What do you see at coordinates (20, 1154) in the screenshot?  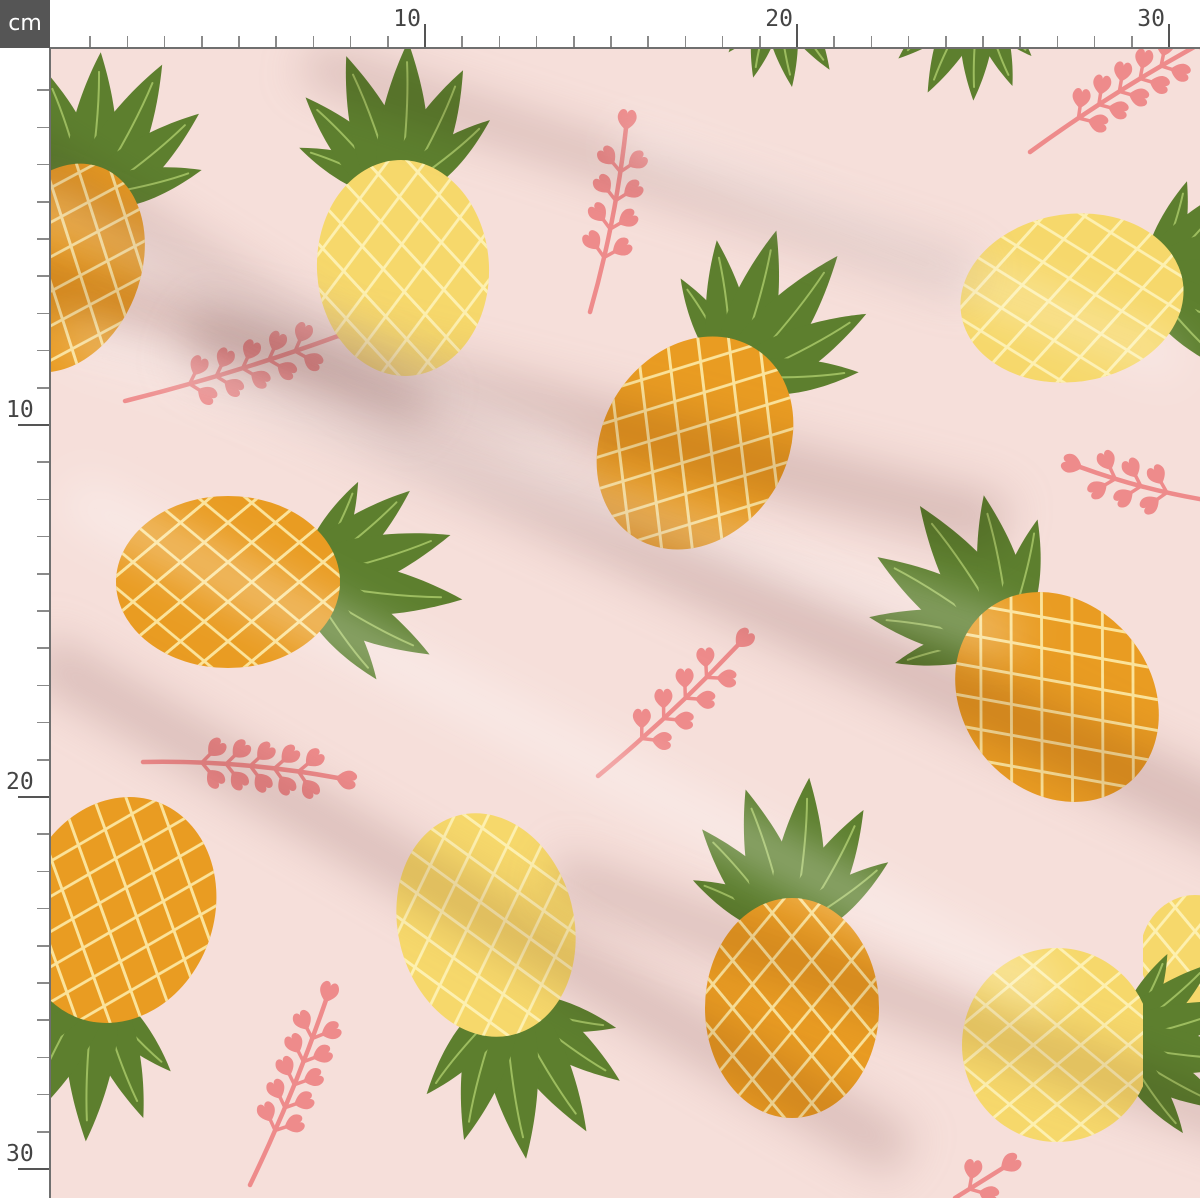 I see `ruler-label-left-30: 30` at bounding box center [20, 1154].